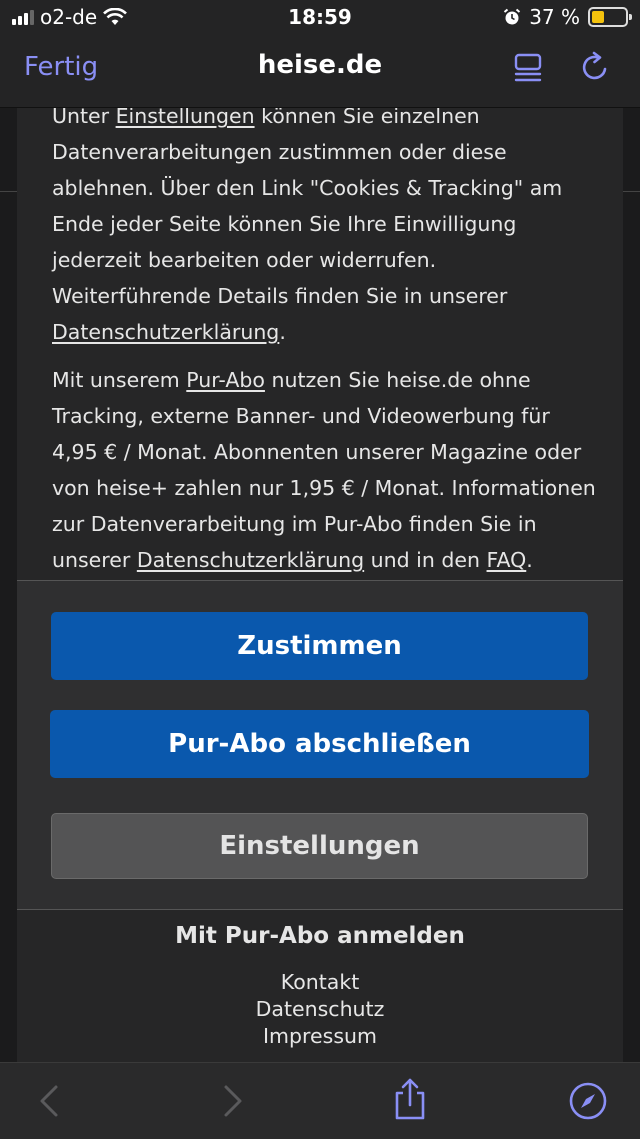  Describe the element at coordinates (320, 65) in the screenshot. I see `page-title: heise.de` at that location.